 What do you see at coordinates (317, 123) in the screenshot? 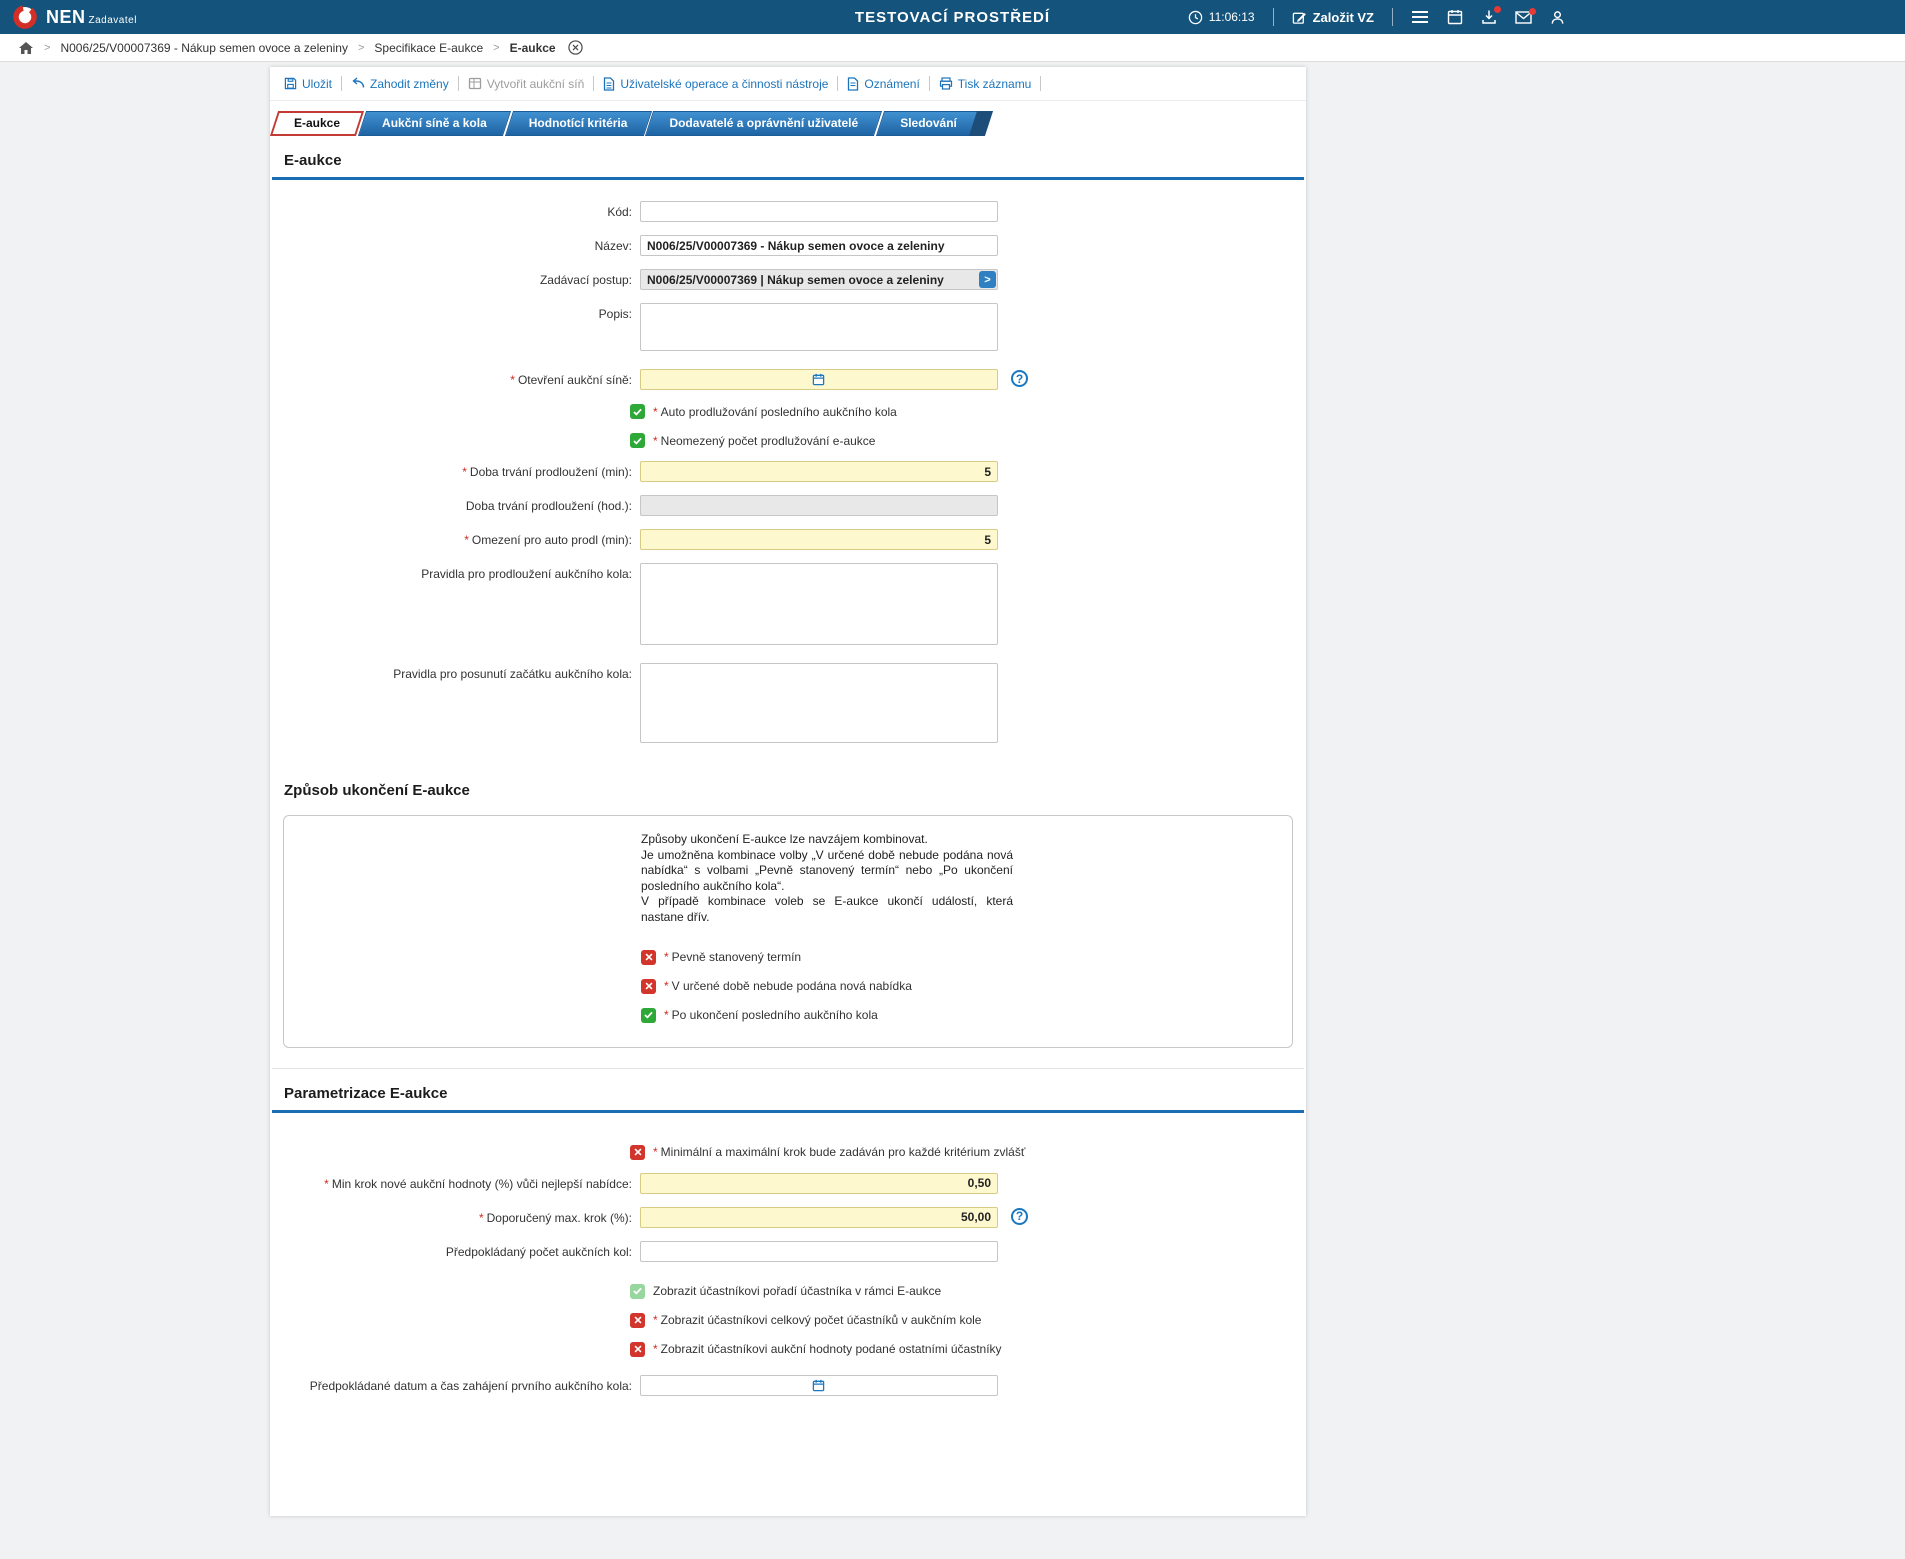
I see `tab-e-aukce: E-aukce` at bounding box center [317, 123].